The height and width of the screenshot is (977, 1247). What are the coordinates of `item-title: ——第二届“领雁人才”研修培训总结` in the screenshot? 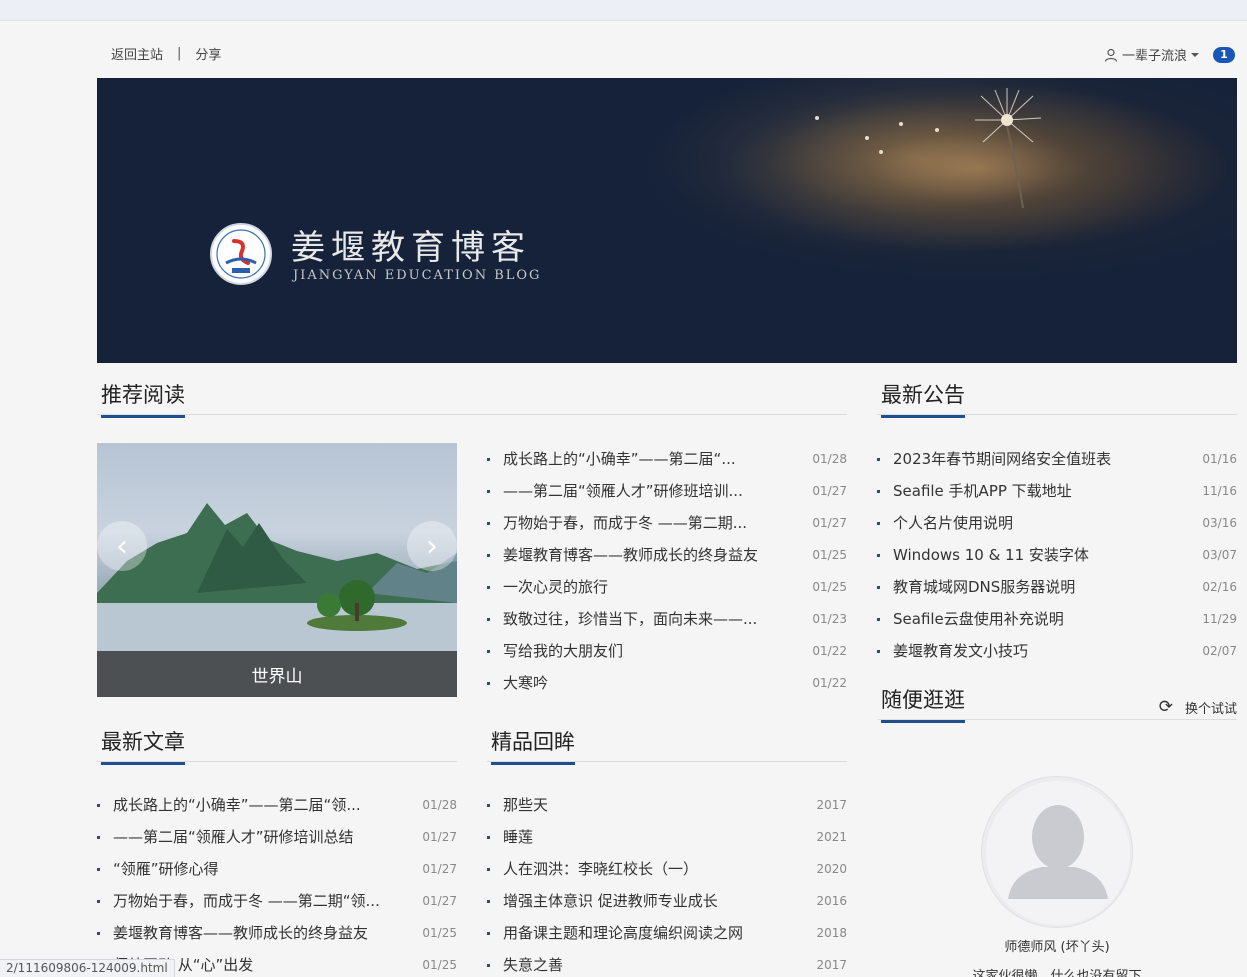 It's located at (233, 837).